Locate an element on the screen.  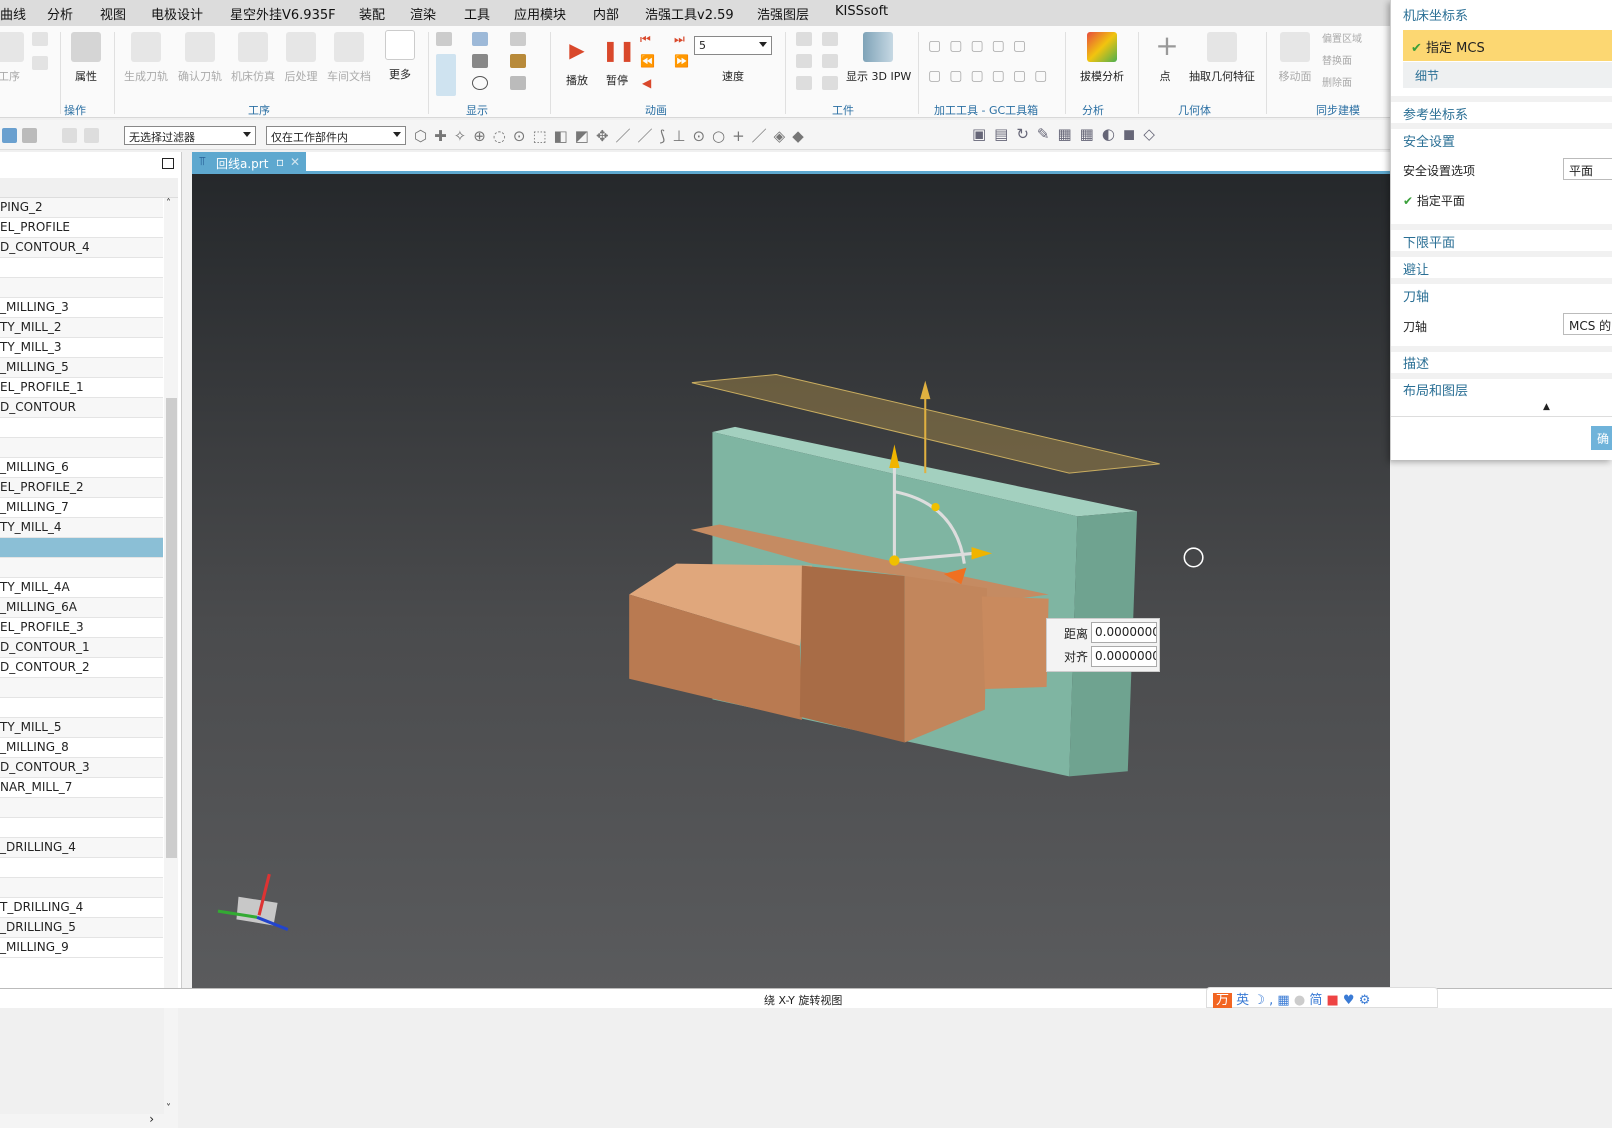
tree-row: _DRILLING_5 is located at coordinates (81, 928).